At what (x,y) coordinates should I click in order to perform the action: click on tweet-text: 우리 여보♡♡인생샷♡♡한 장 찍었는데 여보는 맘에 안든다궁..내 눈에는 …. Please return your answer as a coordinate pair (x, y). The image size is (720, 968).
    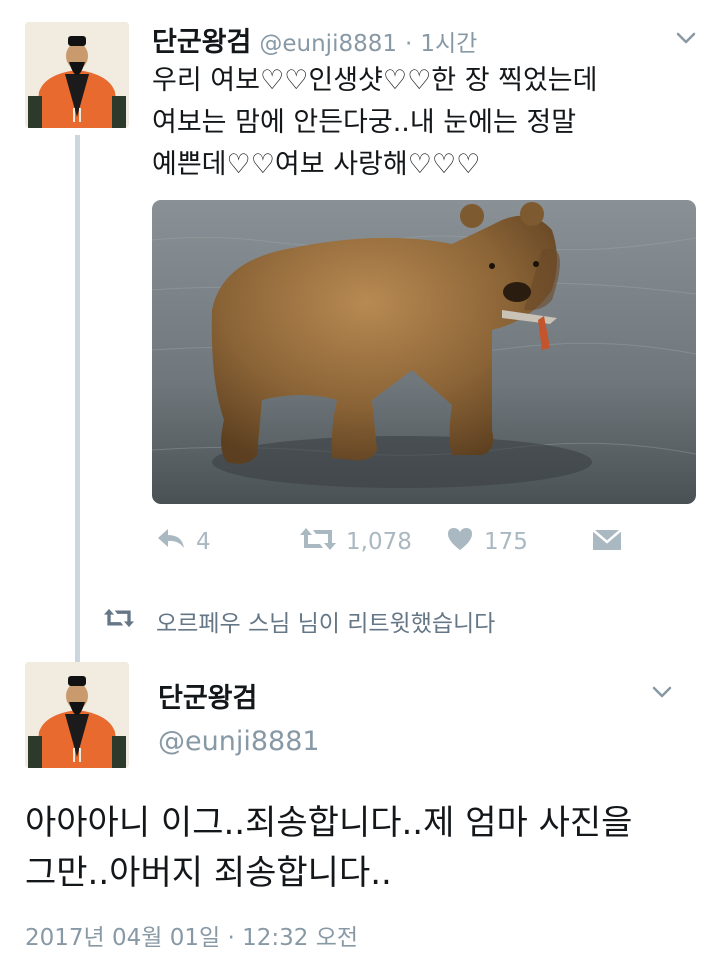
    Looking at the image, I should click on (432, 123).